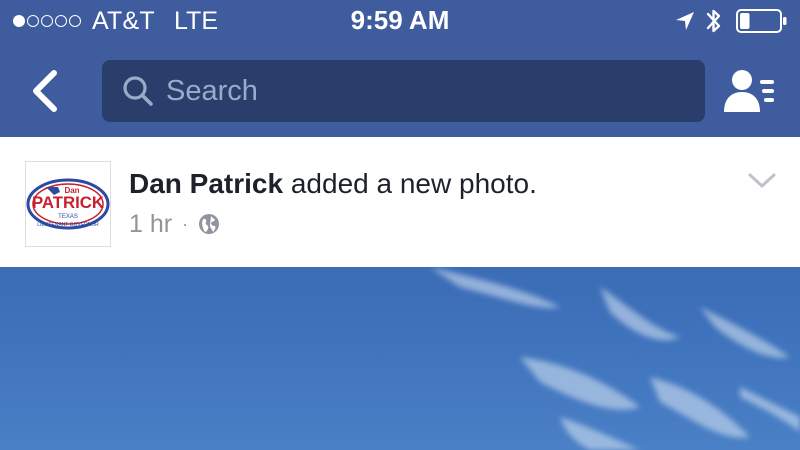  What do you see at coordinates (68, 225) in the screenshot?
I see `logo-office-text: LIEUTENANT GOVERNOR` at bounding box center [68, 225].